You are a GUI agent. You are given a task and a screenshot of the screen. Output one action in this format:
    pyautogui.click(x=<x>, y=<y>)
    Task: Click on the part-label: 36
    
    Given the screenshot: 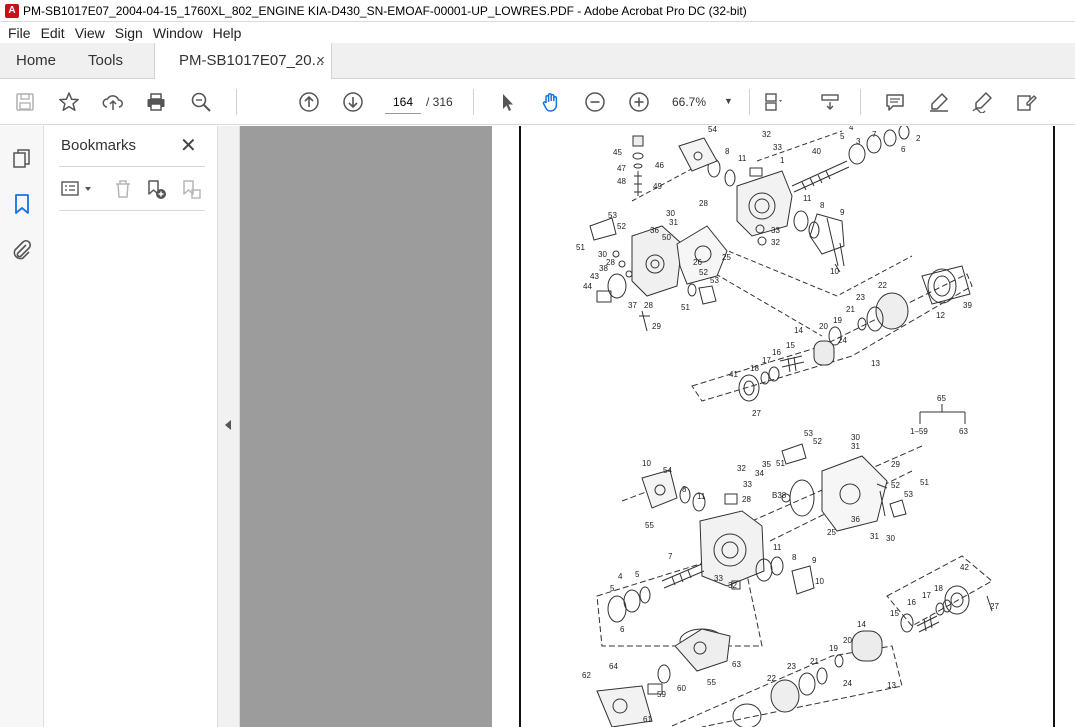 What is the action you would take?
    pyautogui.click(x=654, y=230)
    